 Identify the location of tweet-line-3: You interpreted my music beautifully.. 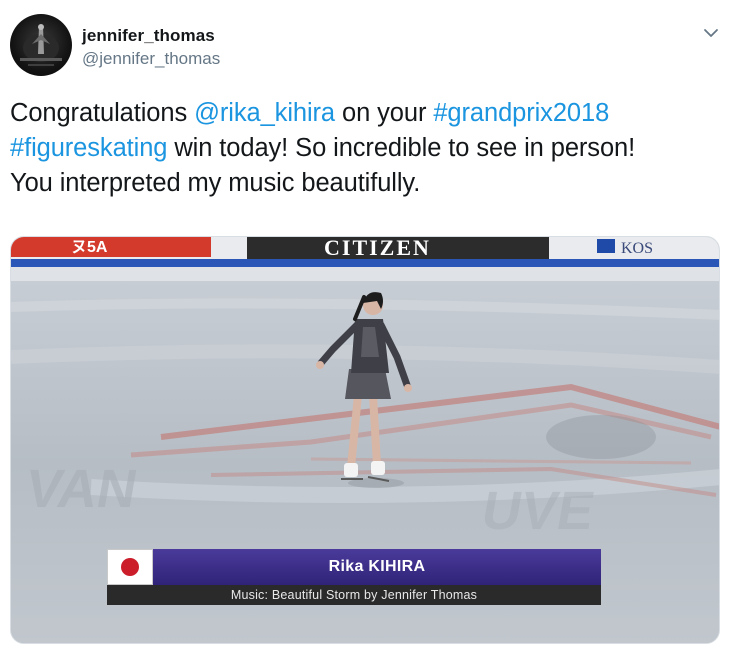
(215, 183).